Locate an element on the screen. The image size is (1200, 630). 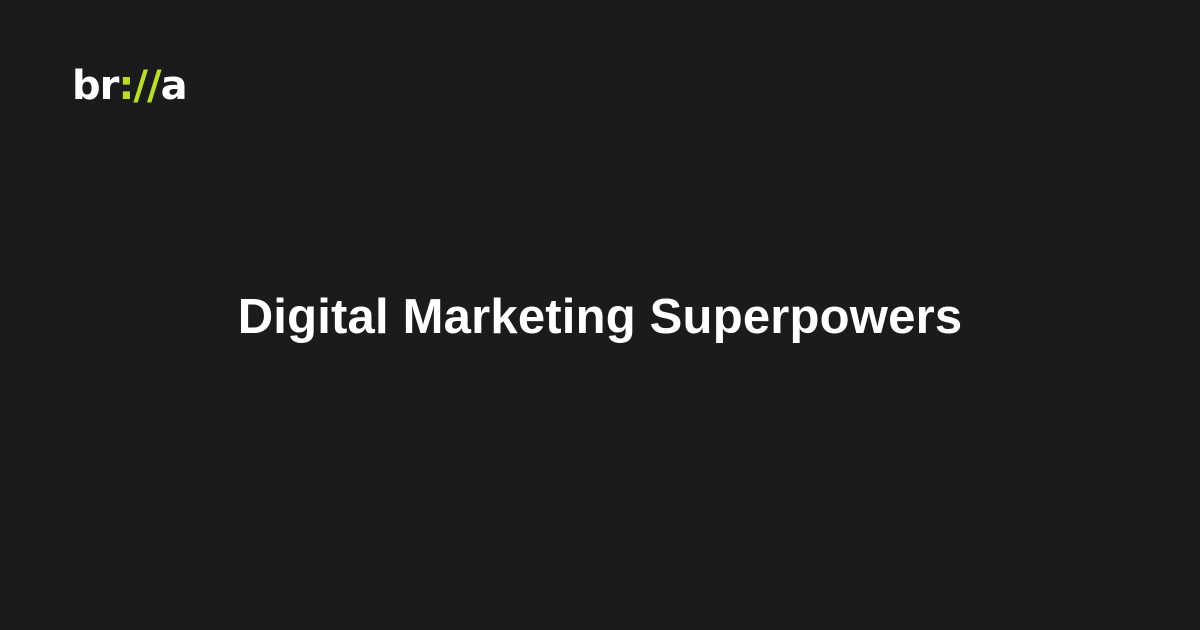
logo-suffix: a is located at coordinates (174, 86).